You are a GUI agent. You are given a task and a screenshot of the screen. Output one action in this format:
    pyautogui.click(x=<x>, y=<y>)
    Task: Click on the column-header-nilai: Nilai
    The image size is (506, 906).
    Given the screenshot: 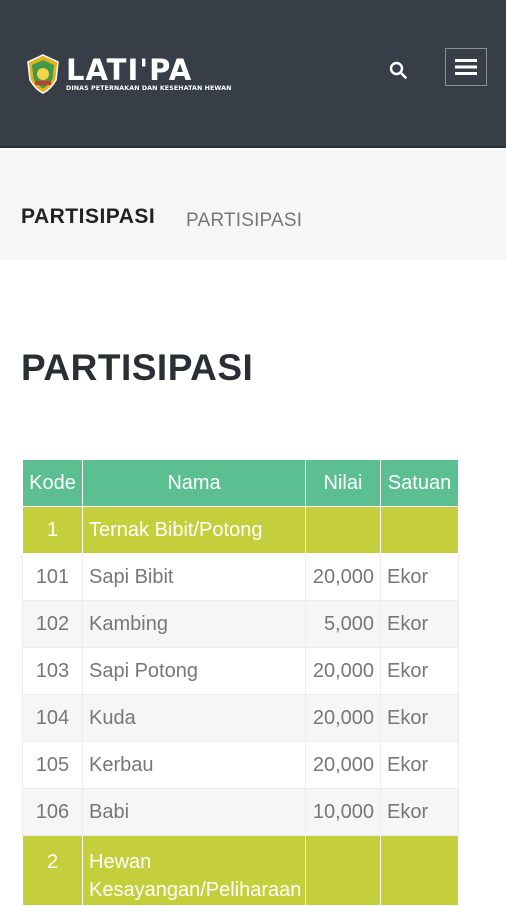 What is the action you would take?
    pyautogui.click(x=343, y=483)
    